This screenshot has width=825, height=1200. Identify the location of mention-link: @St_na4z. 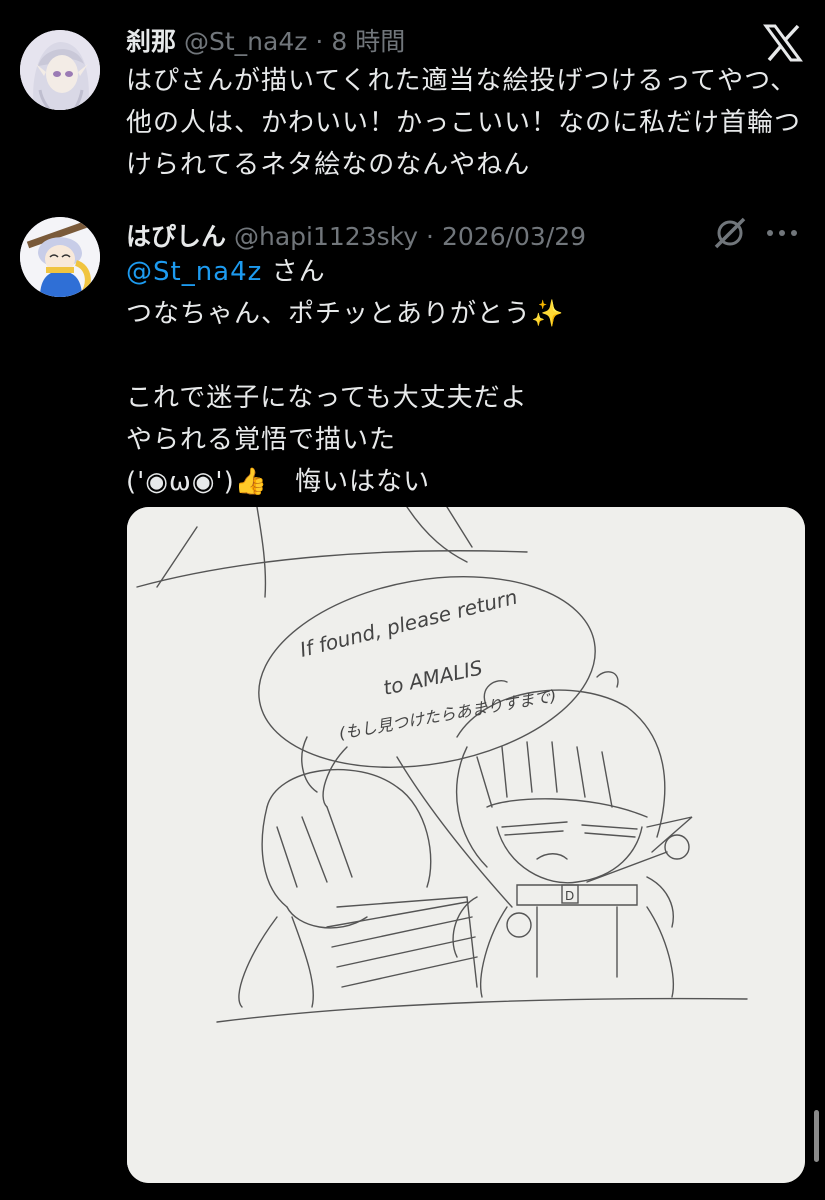
(194, 272).